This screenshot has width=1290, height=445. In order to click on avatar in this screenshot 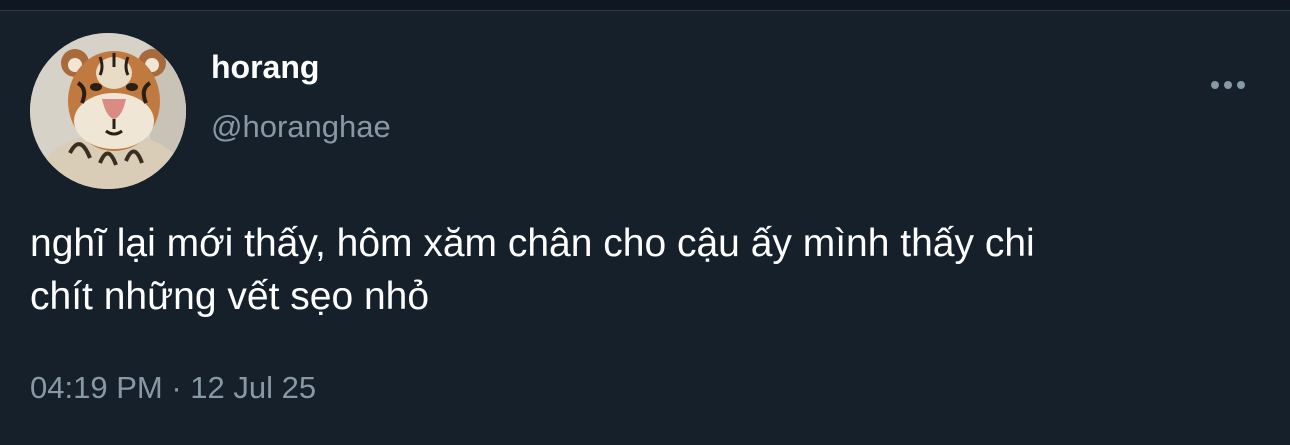, I will do `click(108, 111)`.